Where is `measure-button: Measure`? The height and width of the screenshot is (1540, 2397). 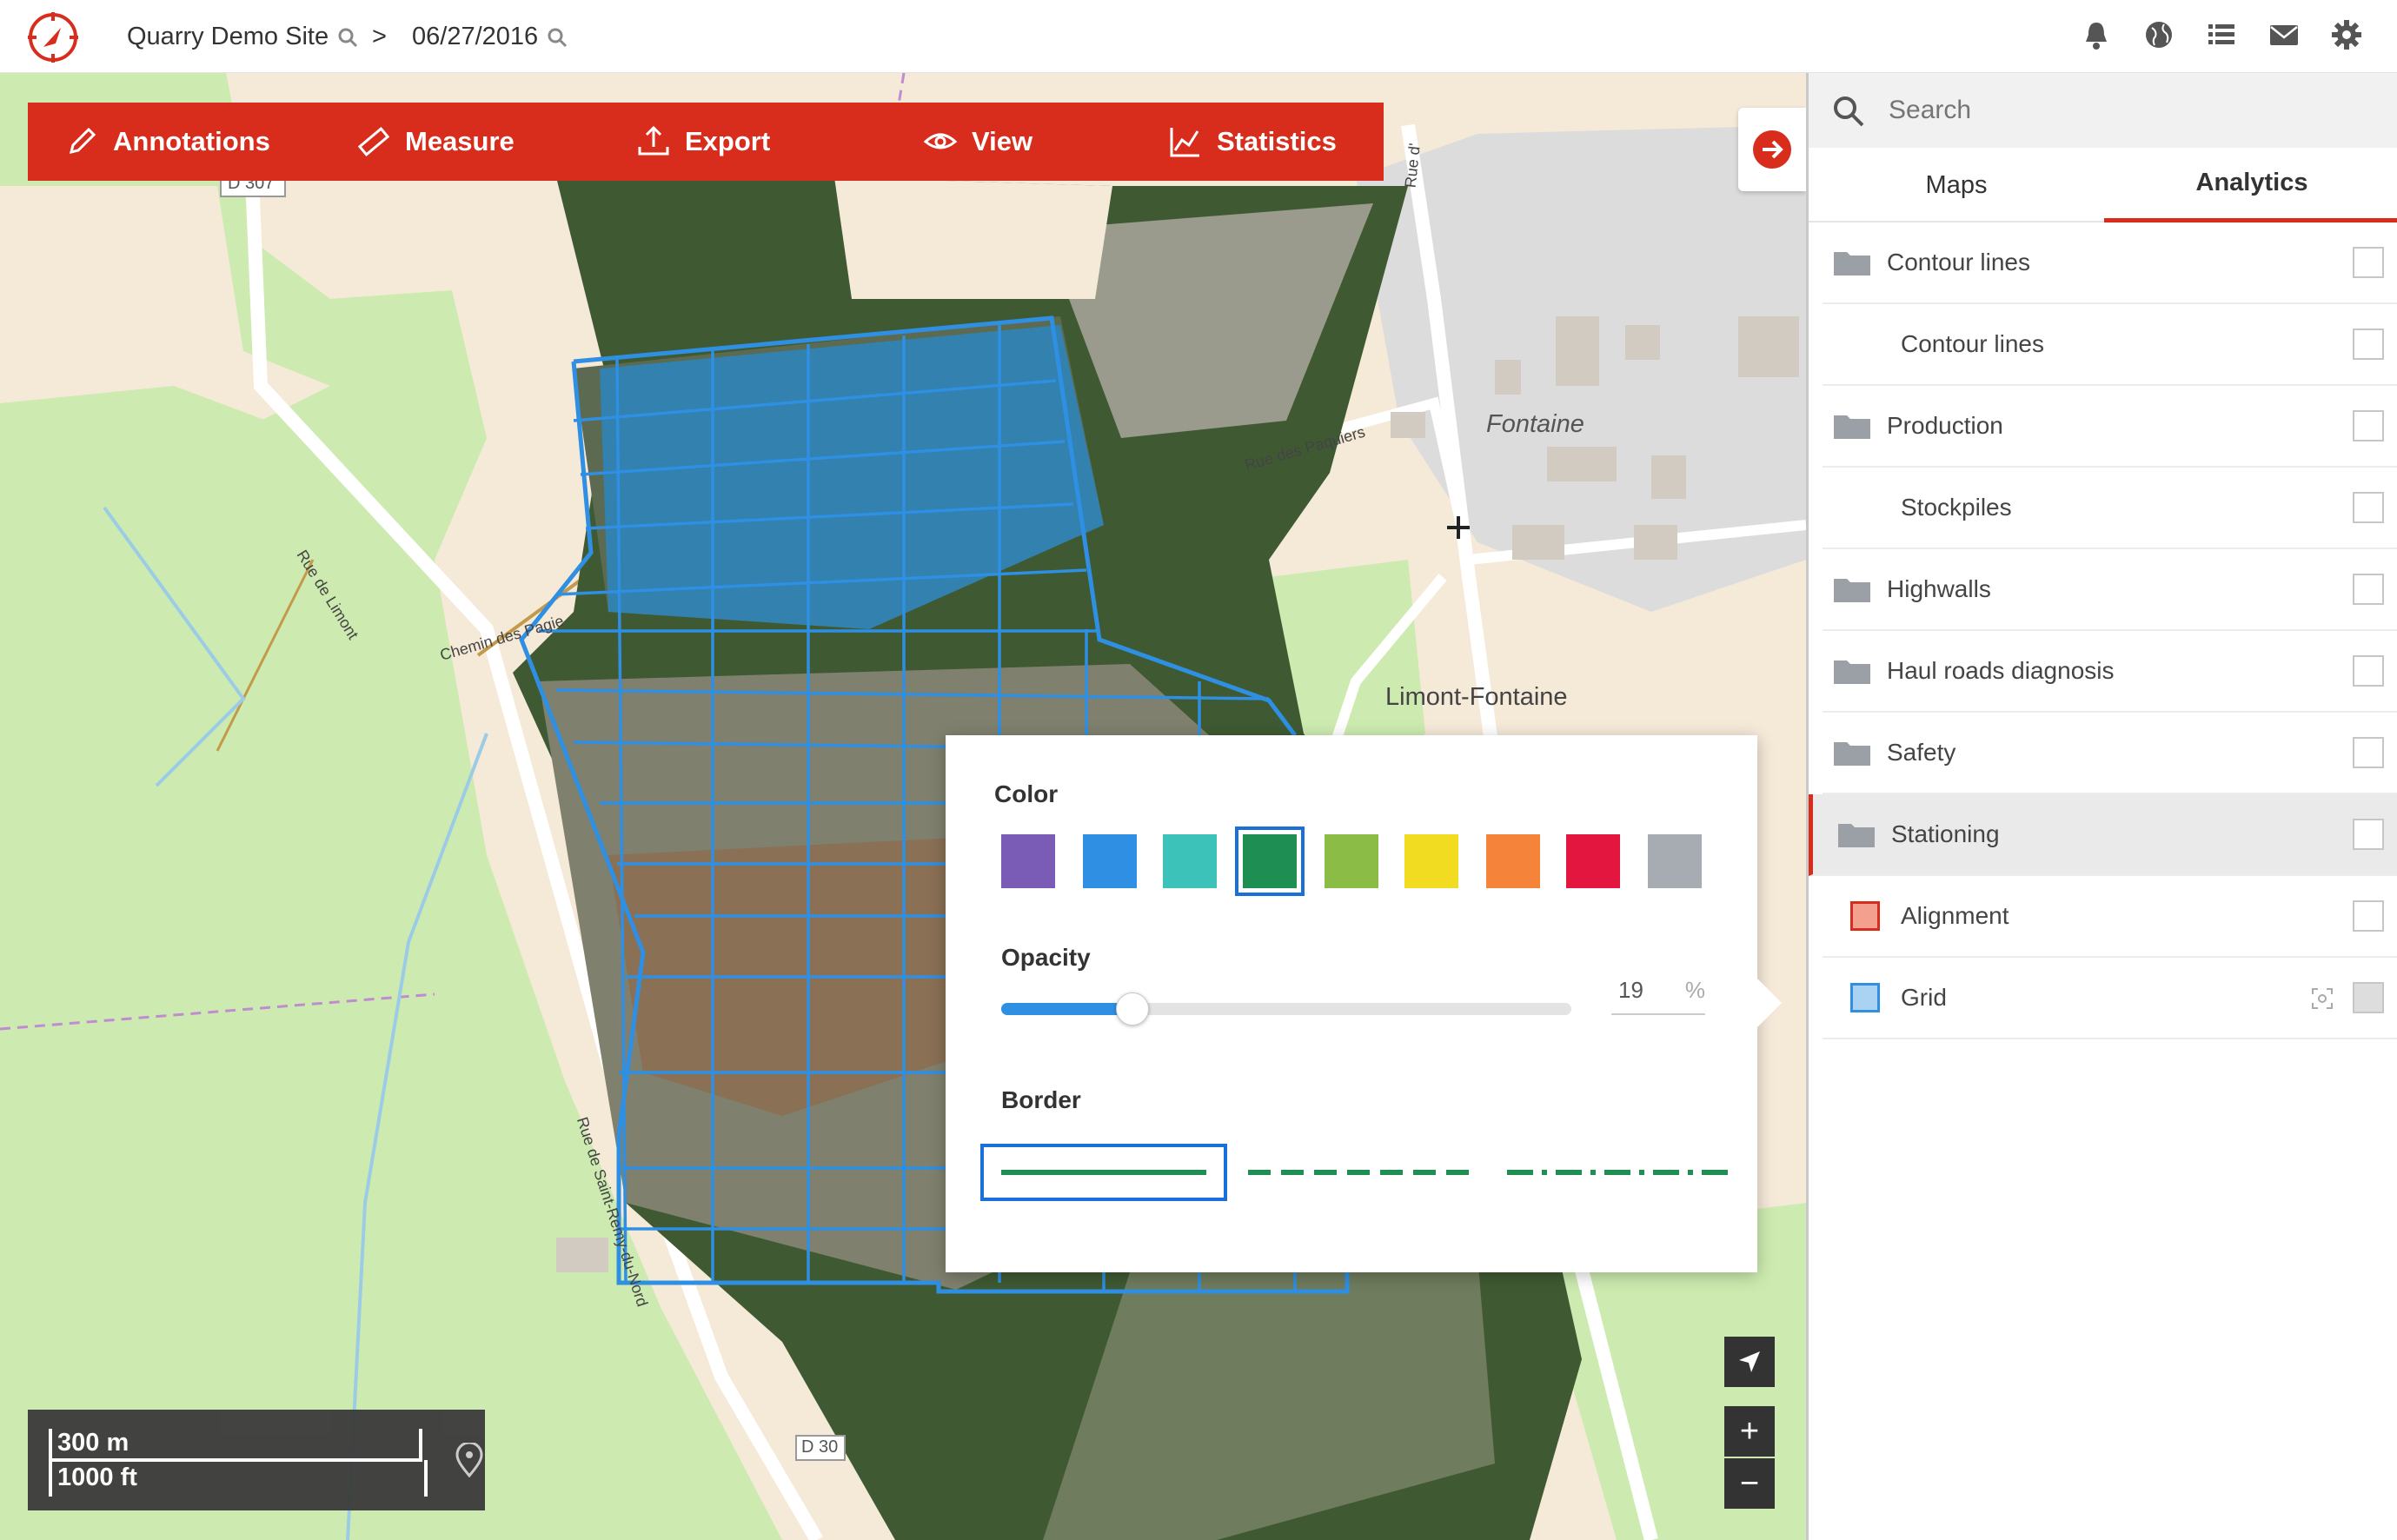 measure-button: Measure is located at coordinates (436, 142).